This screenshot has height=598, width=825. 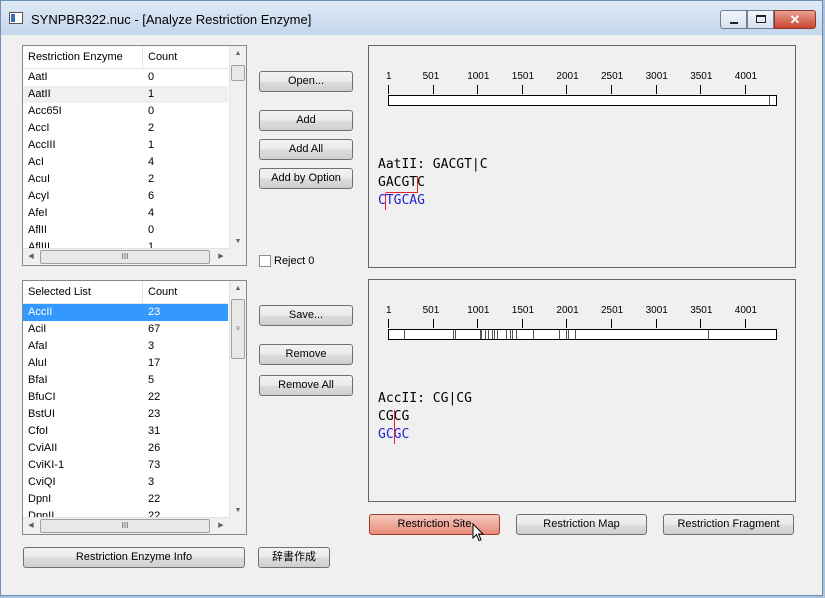 I want to click on reject-zero-box, so click(x=265, y=261).